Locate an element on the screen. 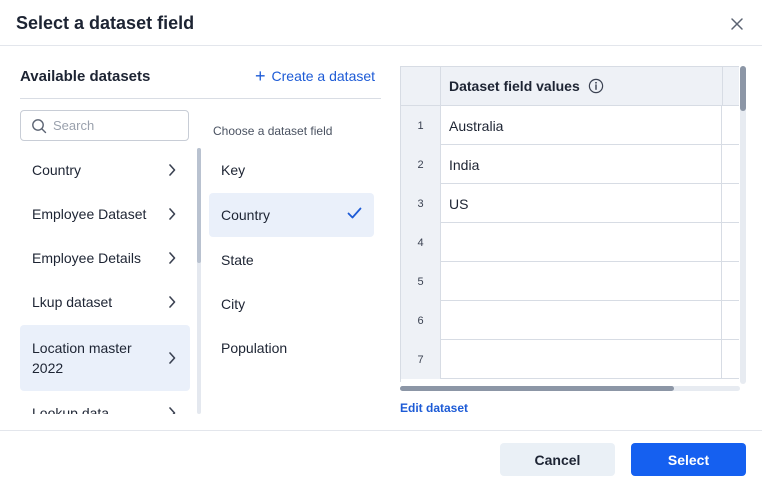 This screenshot has height=488, width=762. row-number: 2 is located at coordinates (421, 164).